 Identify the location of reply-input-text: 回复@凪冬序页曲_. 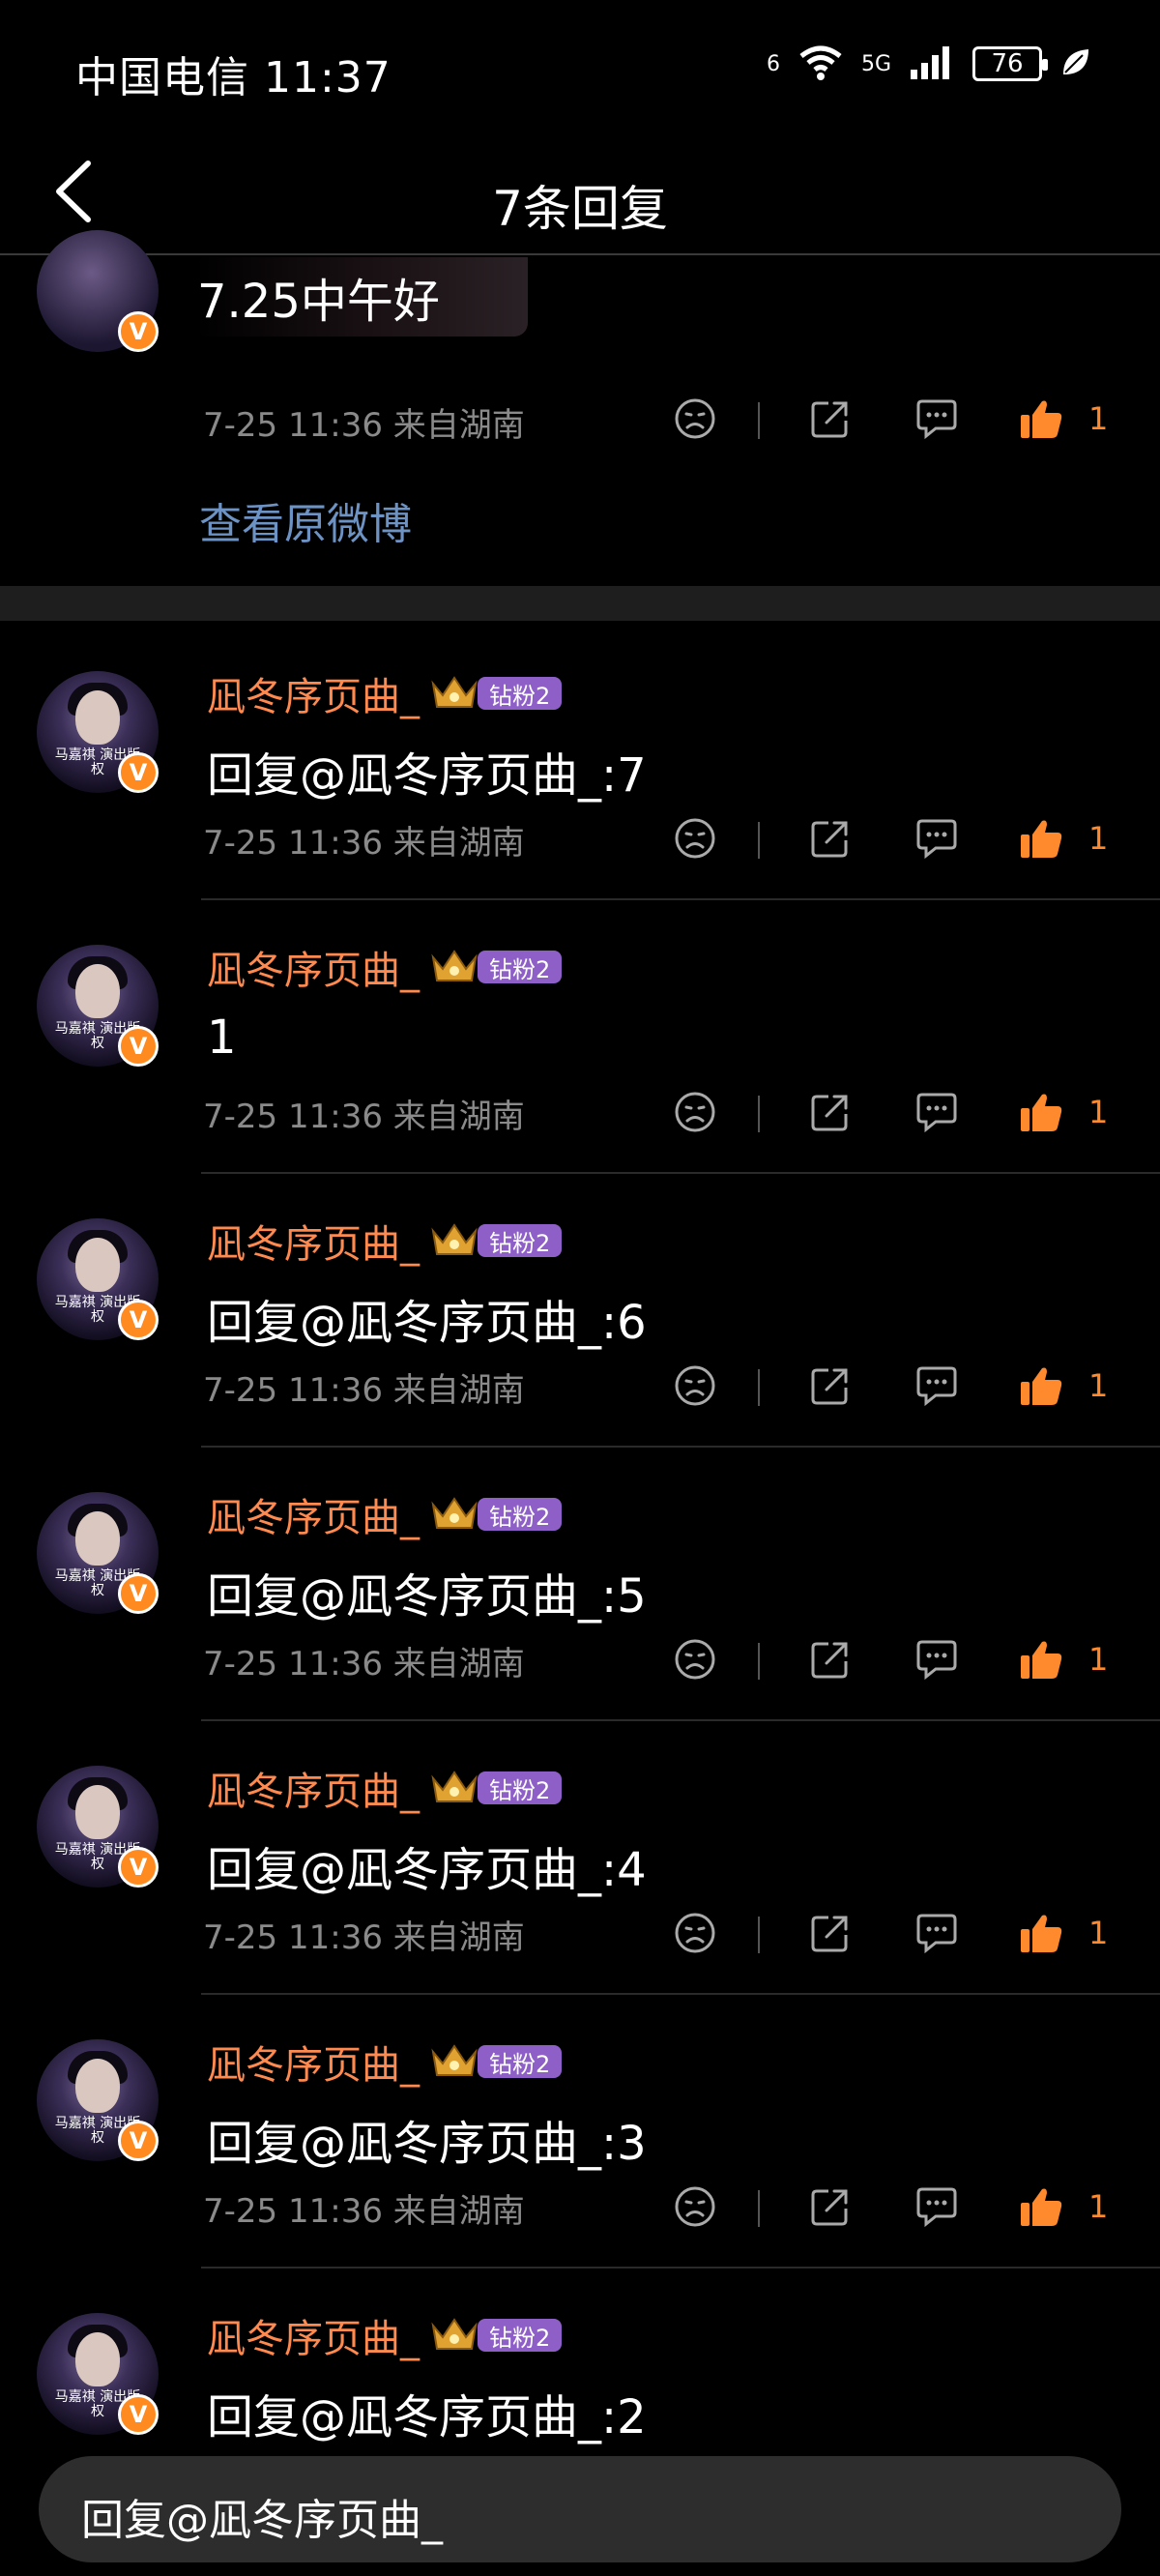
(262, 2520).